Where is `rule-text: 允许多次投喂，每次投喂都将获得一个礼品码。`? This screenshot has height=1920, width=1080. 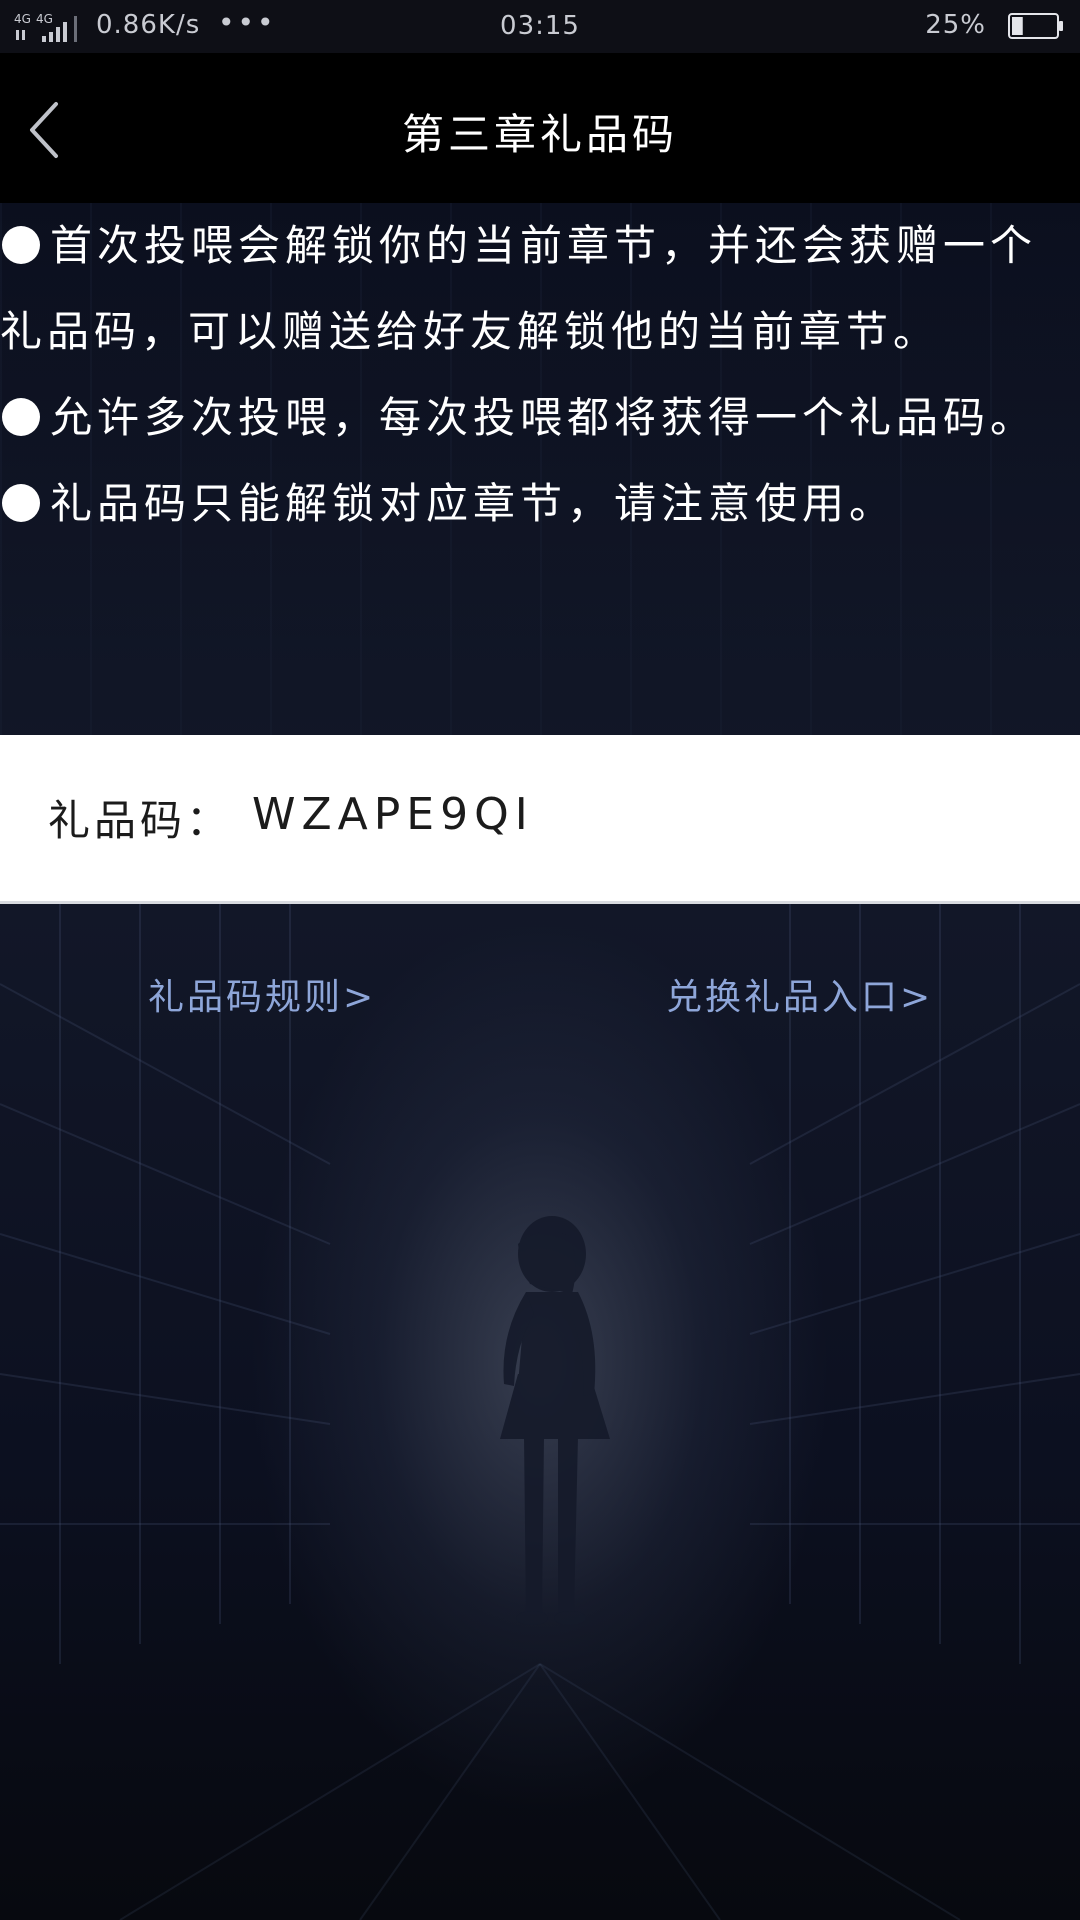 rule-text: 允许多次投喂，每次投喂都将获得一个礼品码。 is located at coordinates (544, 417).